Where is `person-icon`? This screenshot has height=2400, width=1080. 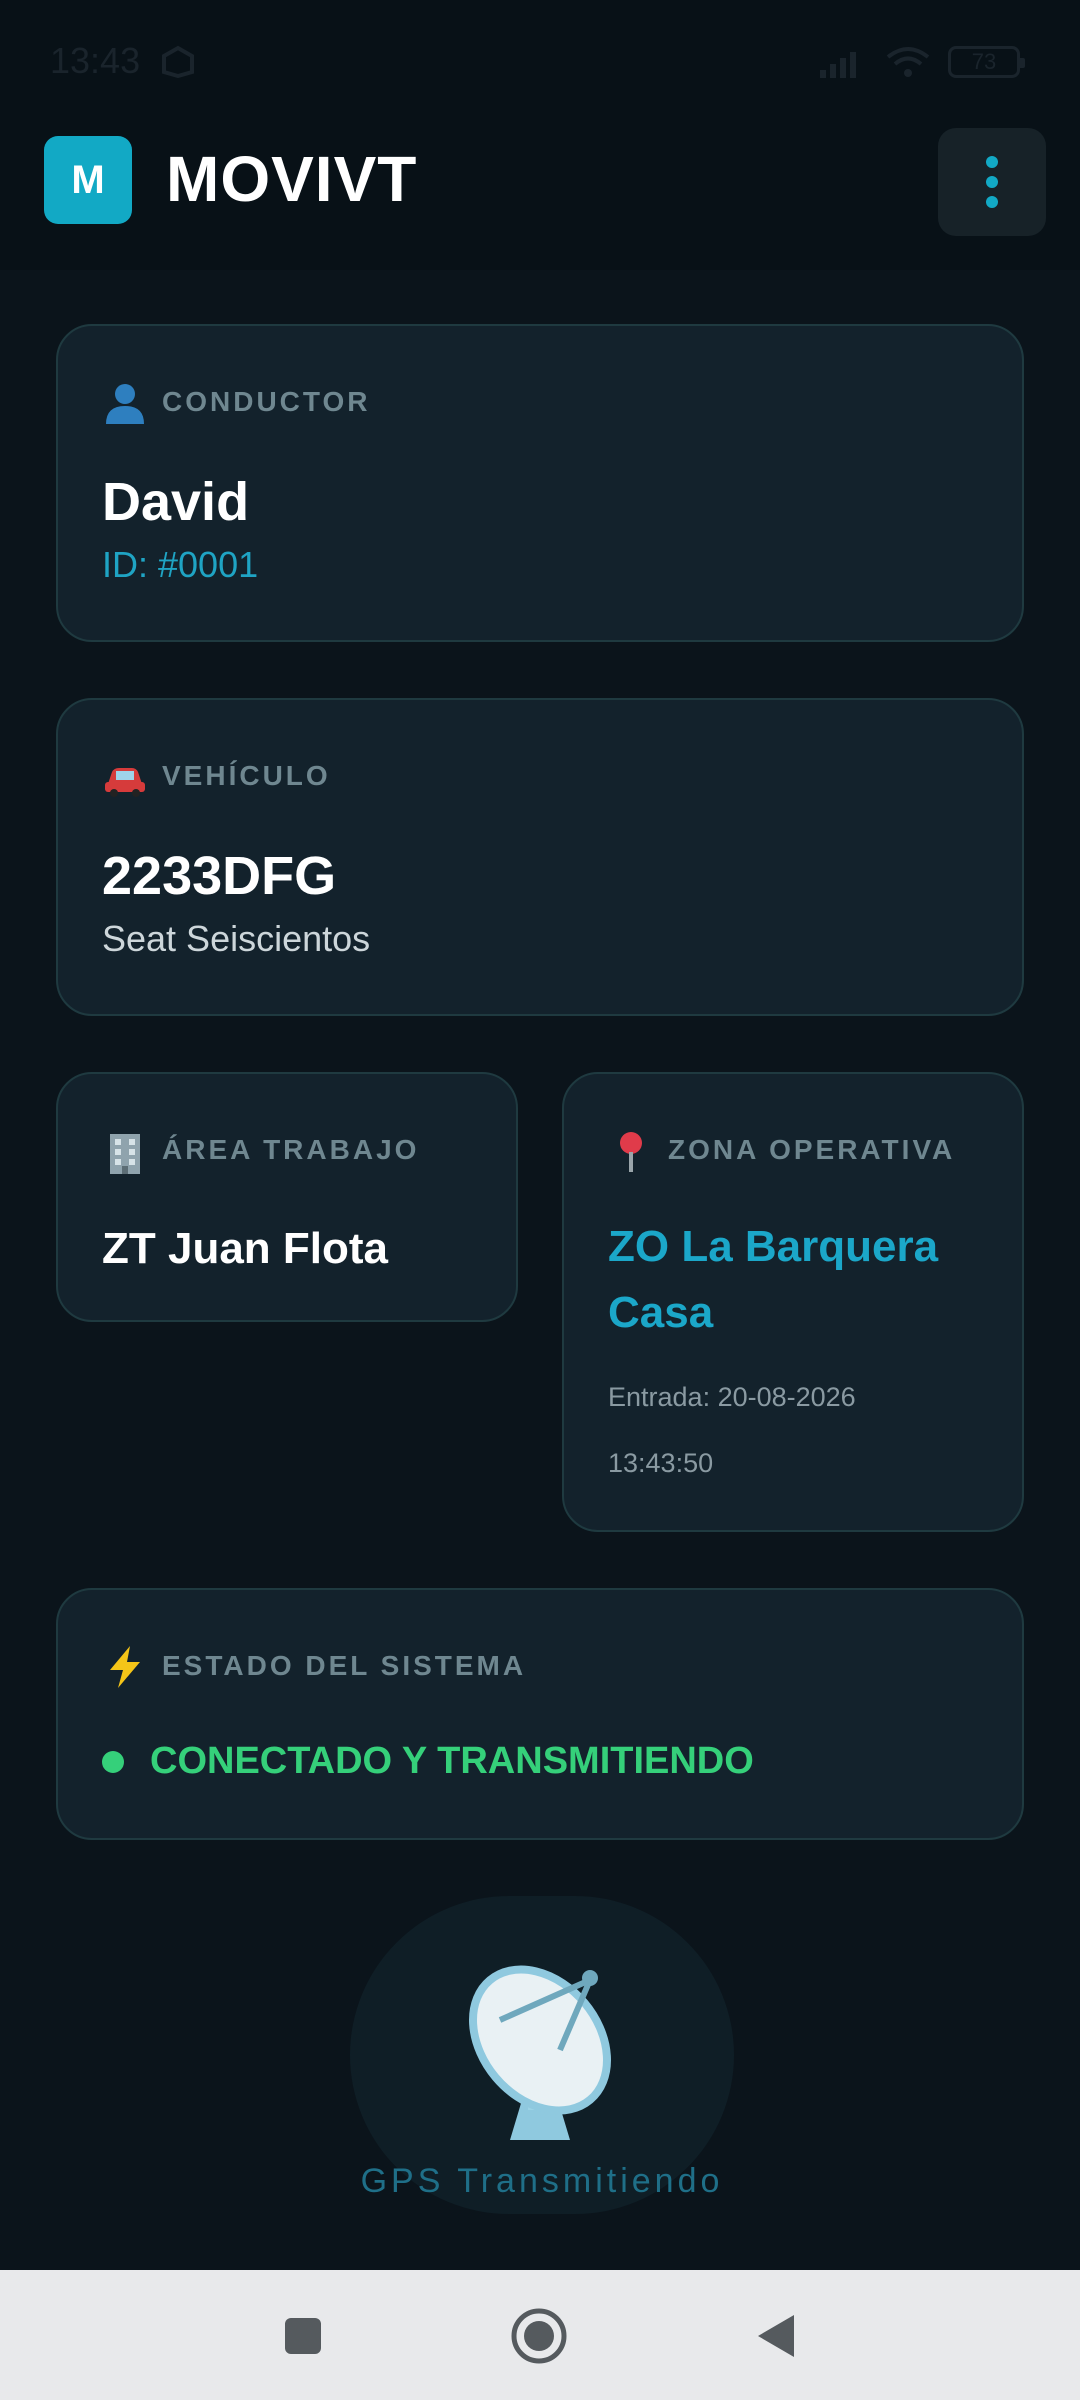 person-icon is located at coordinates (125, 404).